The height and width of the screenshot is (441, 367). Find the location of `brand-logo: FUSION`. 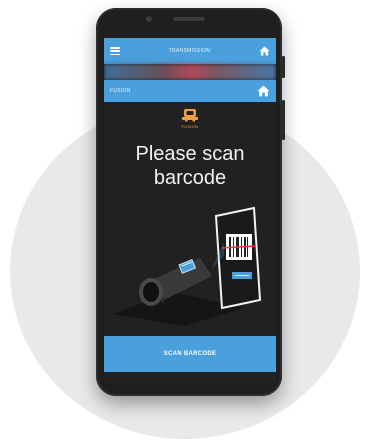

brand-logo: FUSION is located at coordinates (190, 118).